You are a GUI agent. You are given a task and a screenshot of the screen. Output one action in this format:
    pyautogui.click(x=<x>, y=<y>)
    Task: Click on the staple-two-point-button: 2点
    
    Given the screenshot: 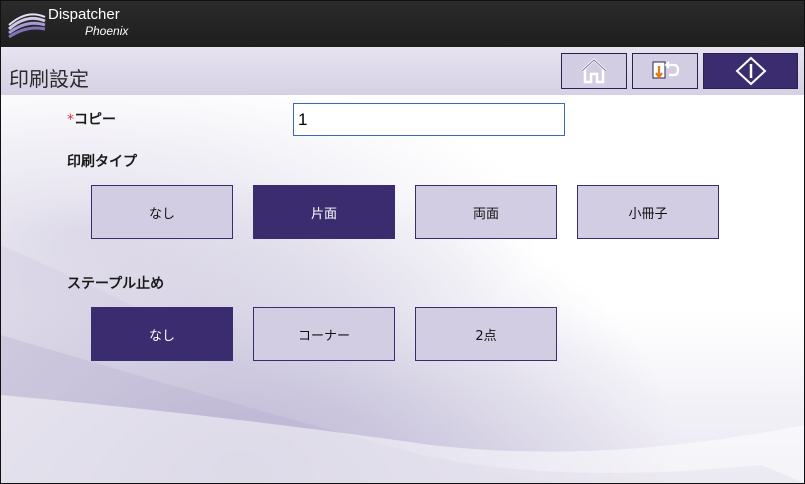 What is the action you would take?
    pyautogui.click(x=486, y=334)
    